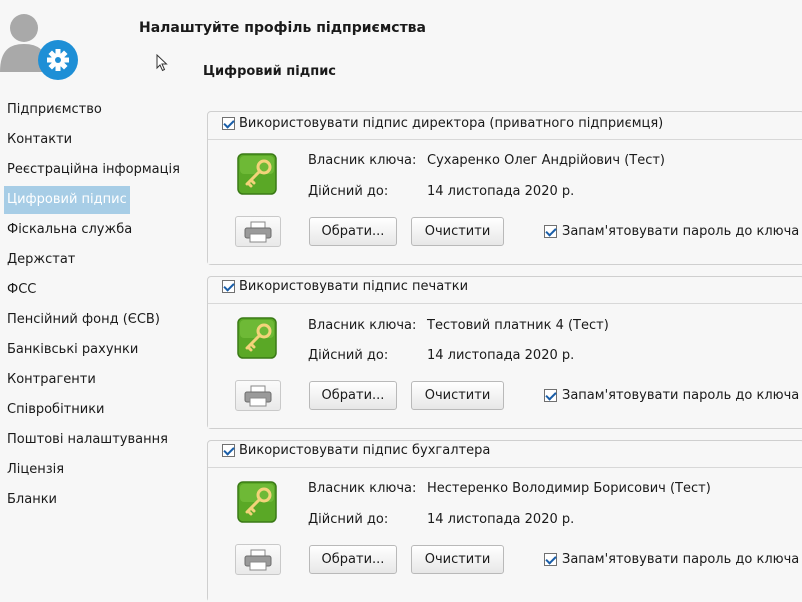 The width and height of the screenshot is (802, 602). Describe the element at coordinates (39, 47) in the screenshot. I see `user-gear-icon` at that location.